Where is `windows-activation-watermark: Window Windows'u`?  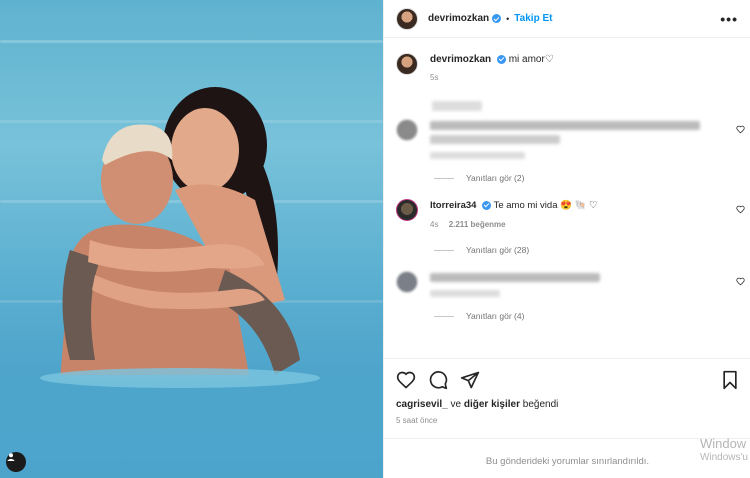 windows-activation-watermark: Window Windows'u is located at coordinates (724, 451).